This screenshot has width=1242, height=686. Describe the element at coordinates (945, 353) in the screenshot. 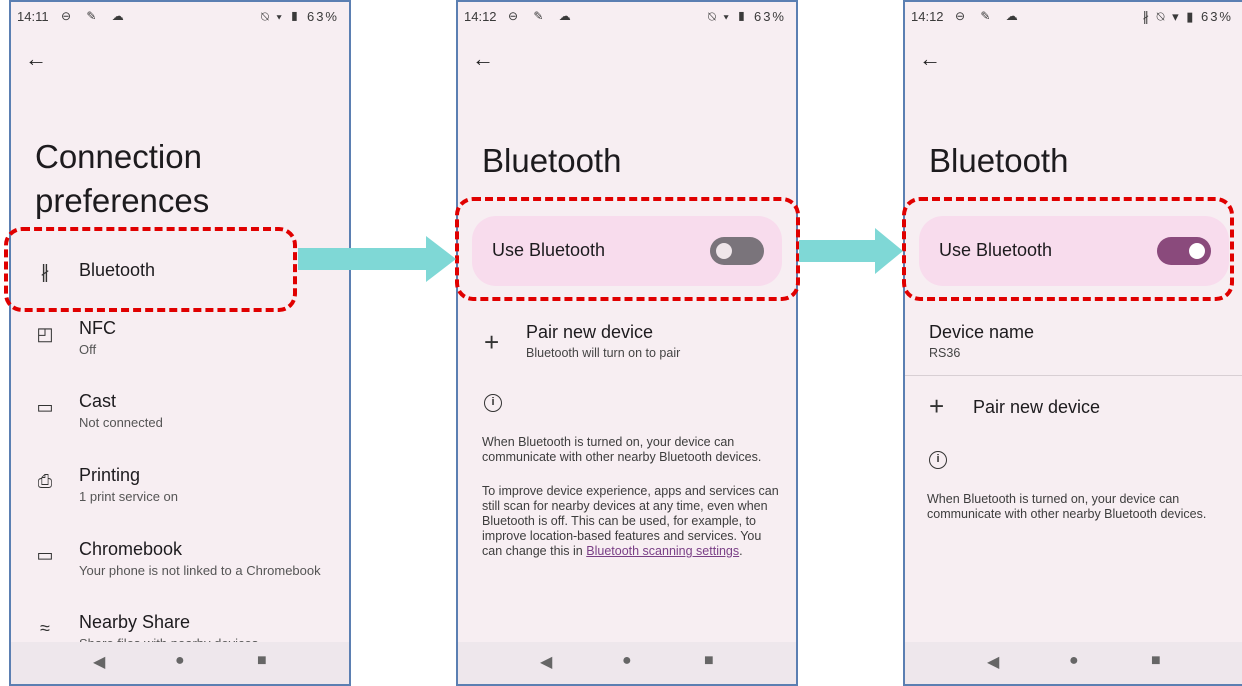

I see `device-name-value: RS36` at that location.